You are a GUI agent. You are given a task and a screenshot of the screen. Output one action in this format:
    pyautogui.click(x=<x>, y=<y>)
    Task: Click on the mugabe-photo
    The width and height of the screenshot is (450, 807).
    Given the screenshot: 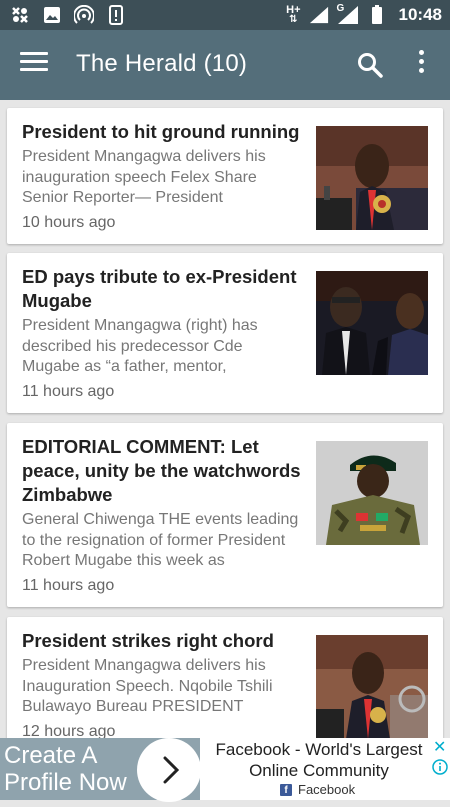 What is the action you would take?
    pyautogui.click(x=372, y=323)
    